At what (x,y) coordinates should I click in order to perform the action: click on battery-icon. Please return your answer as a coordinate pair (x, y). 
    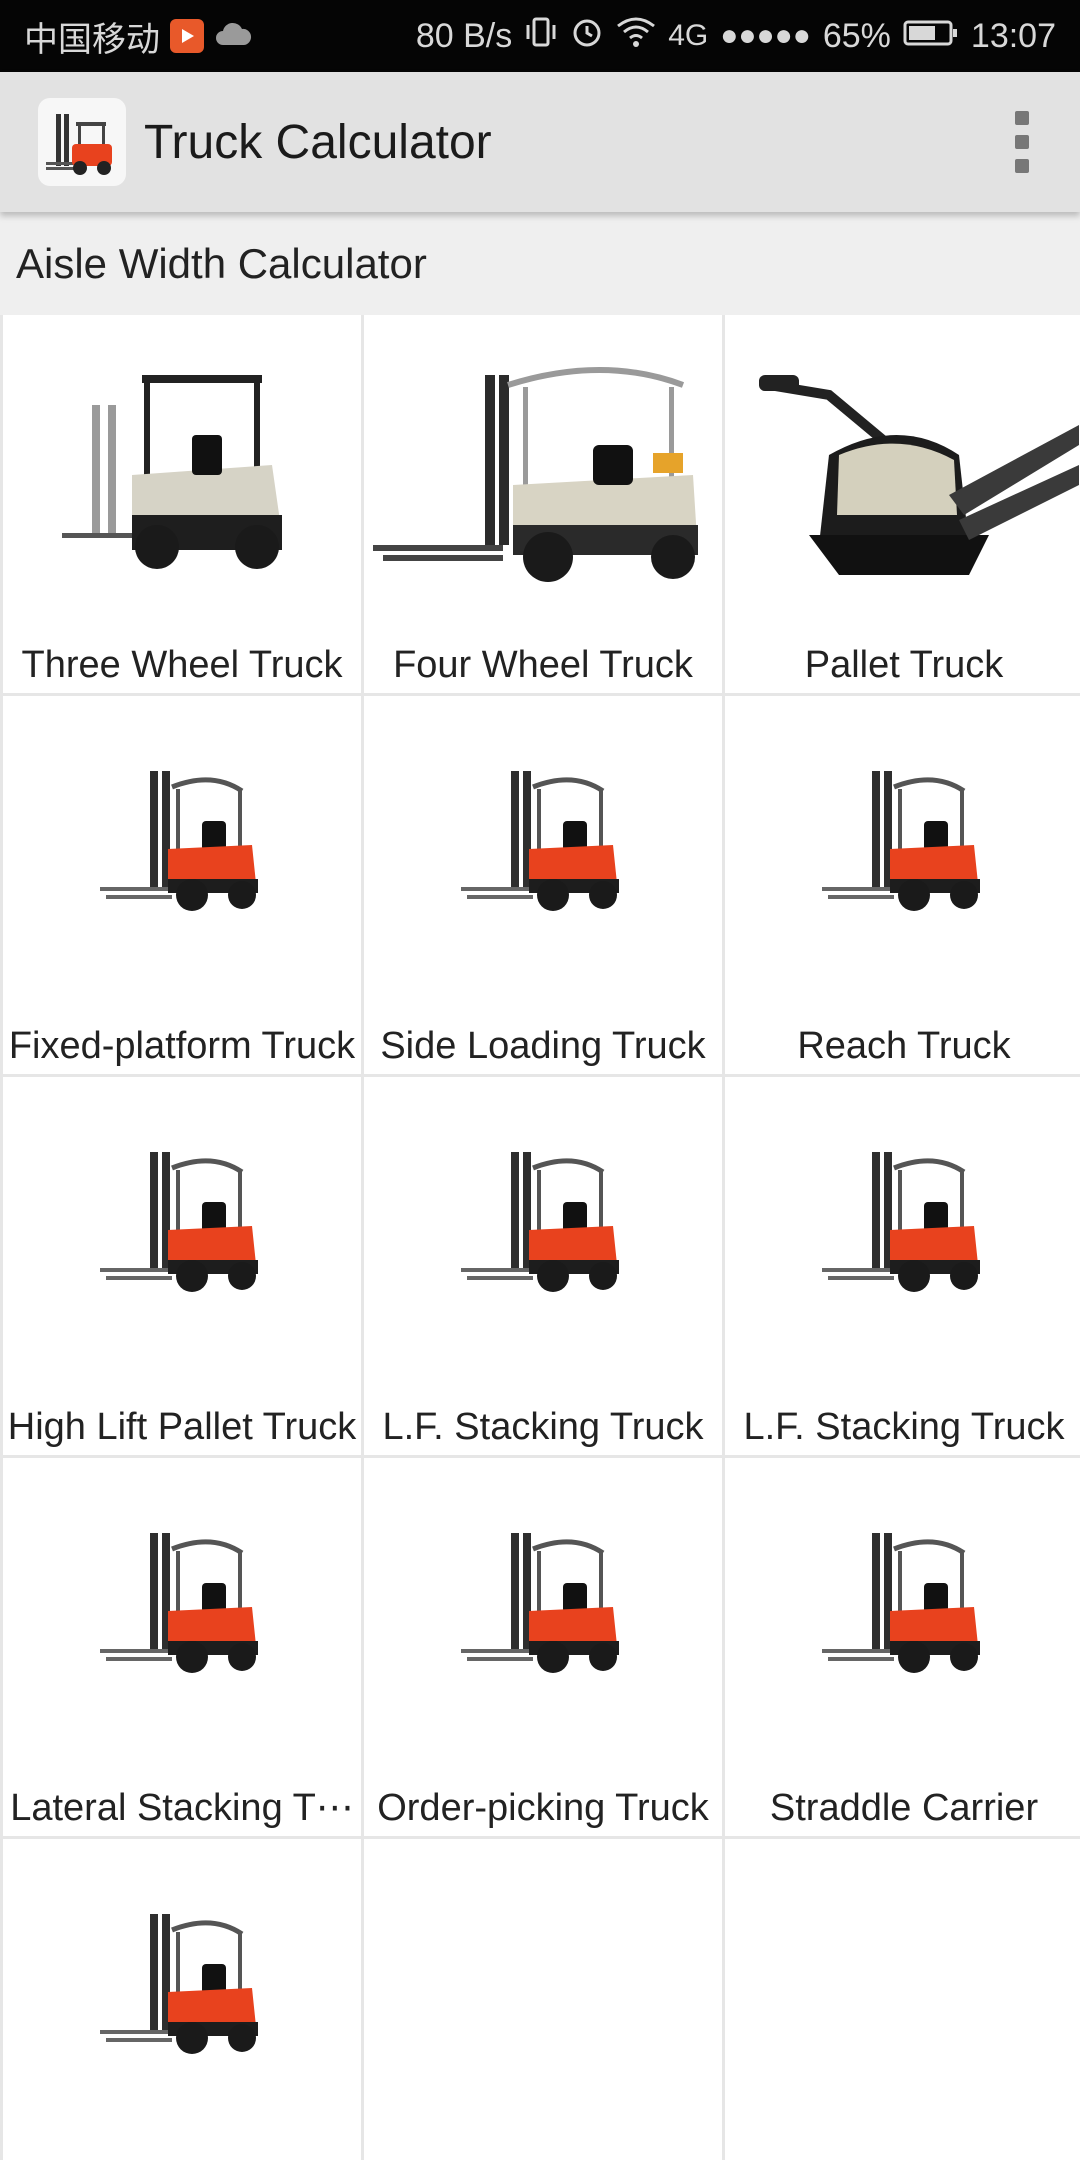
    Looking at the image, I should click on (931, 36).